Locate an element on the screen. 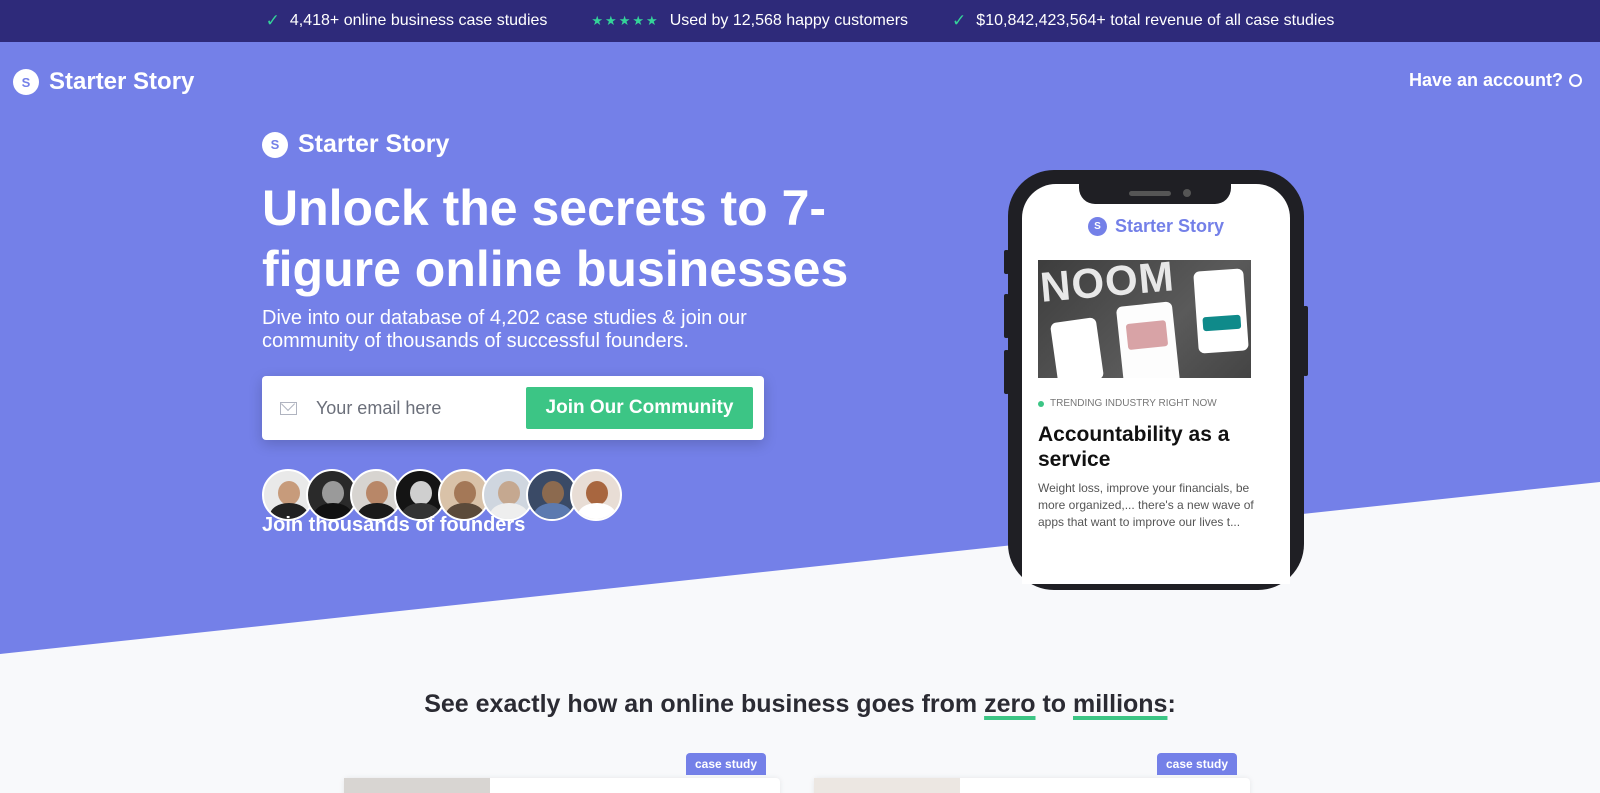 This screenshot has height=793, width=1600. stat-customers: ★★★★★ Used by 12,568 happy customers is located at coordinates (749, 21).